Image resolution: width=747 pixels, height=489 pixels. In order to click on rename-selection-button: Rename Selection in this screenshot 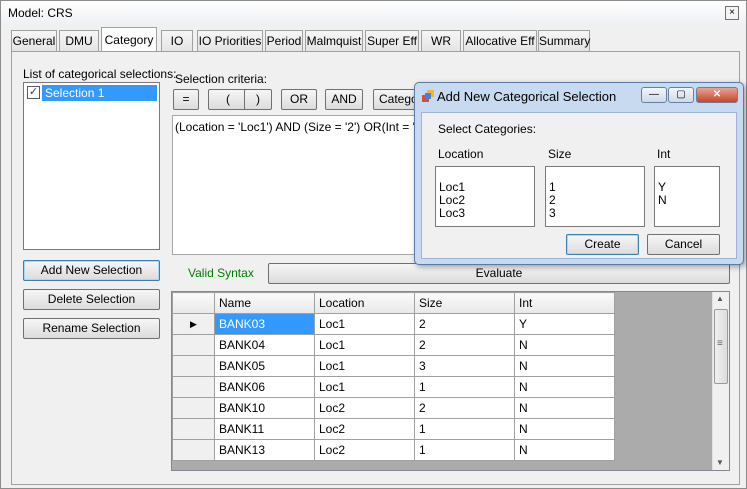, I will do `click(91, 328)`.